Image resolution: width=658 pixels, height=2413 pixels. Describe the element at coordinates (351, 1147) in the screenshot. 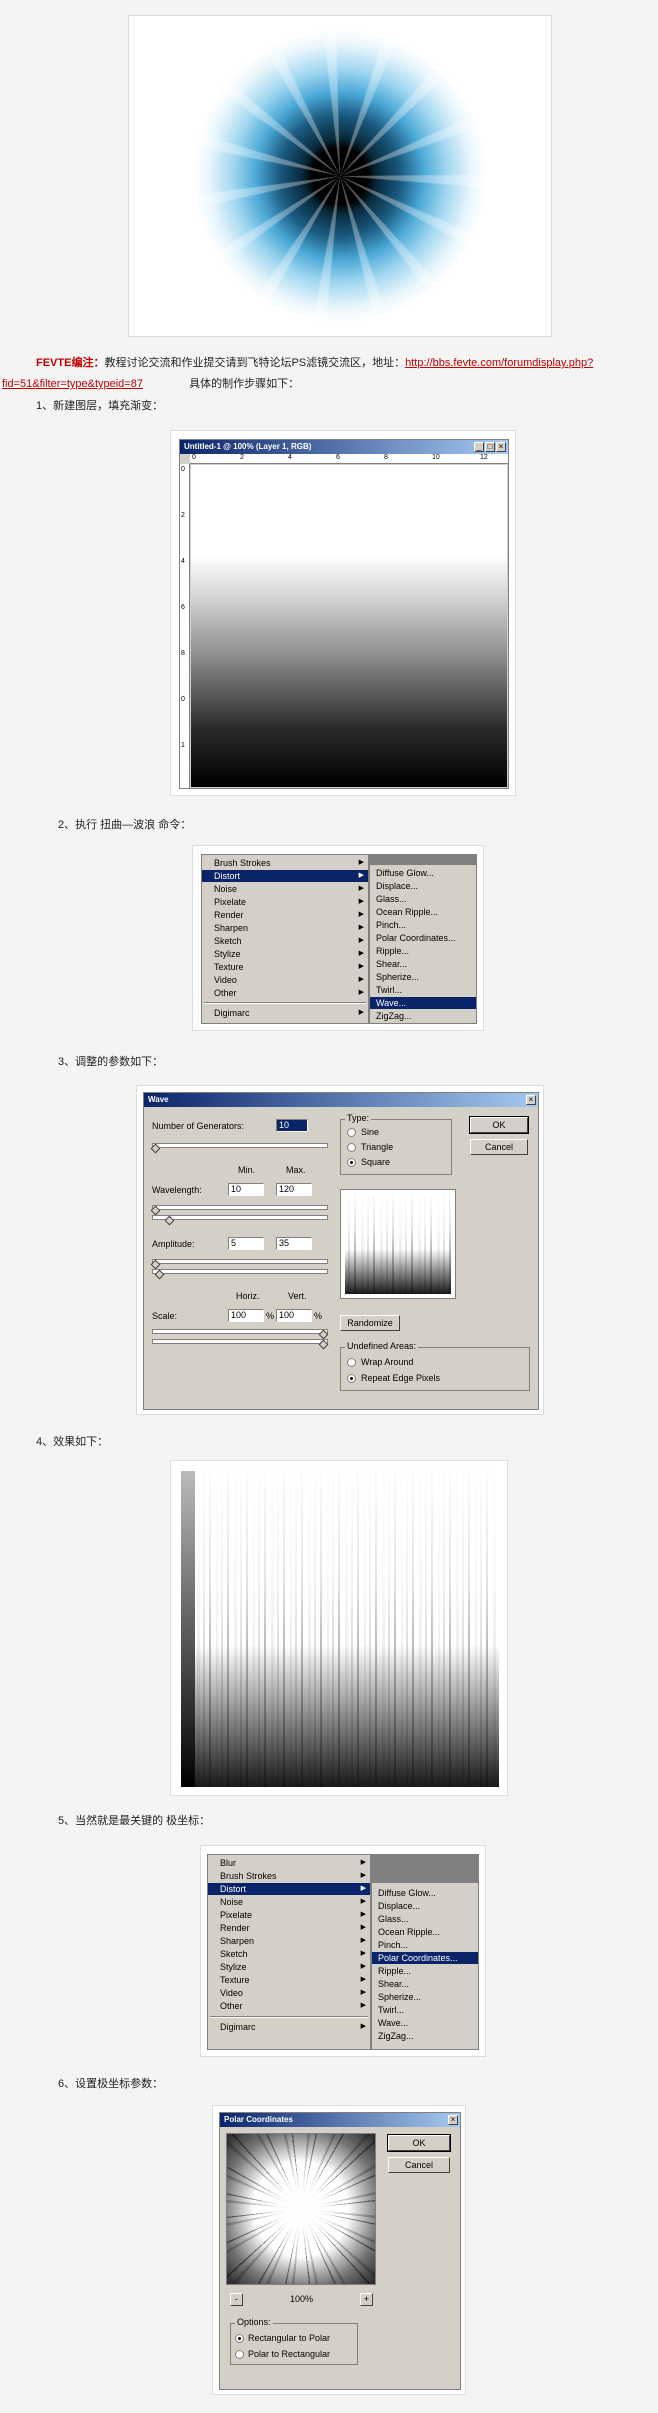

I see `type-triangle-radio` at that location.